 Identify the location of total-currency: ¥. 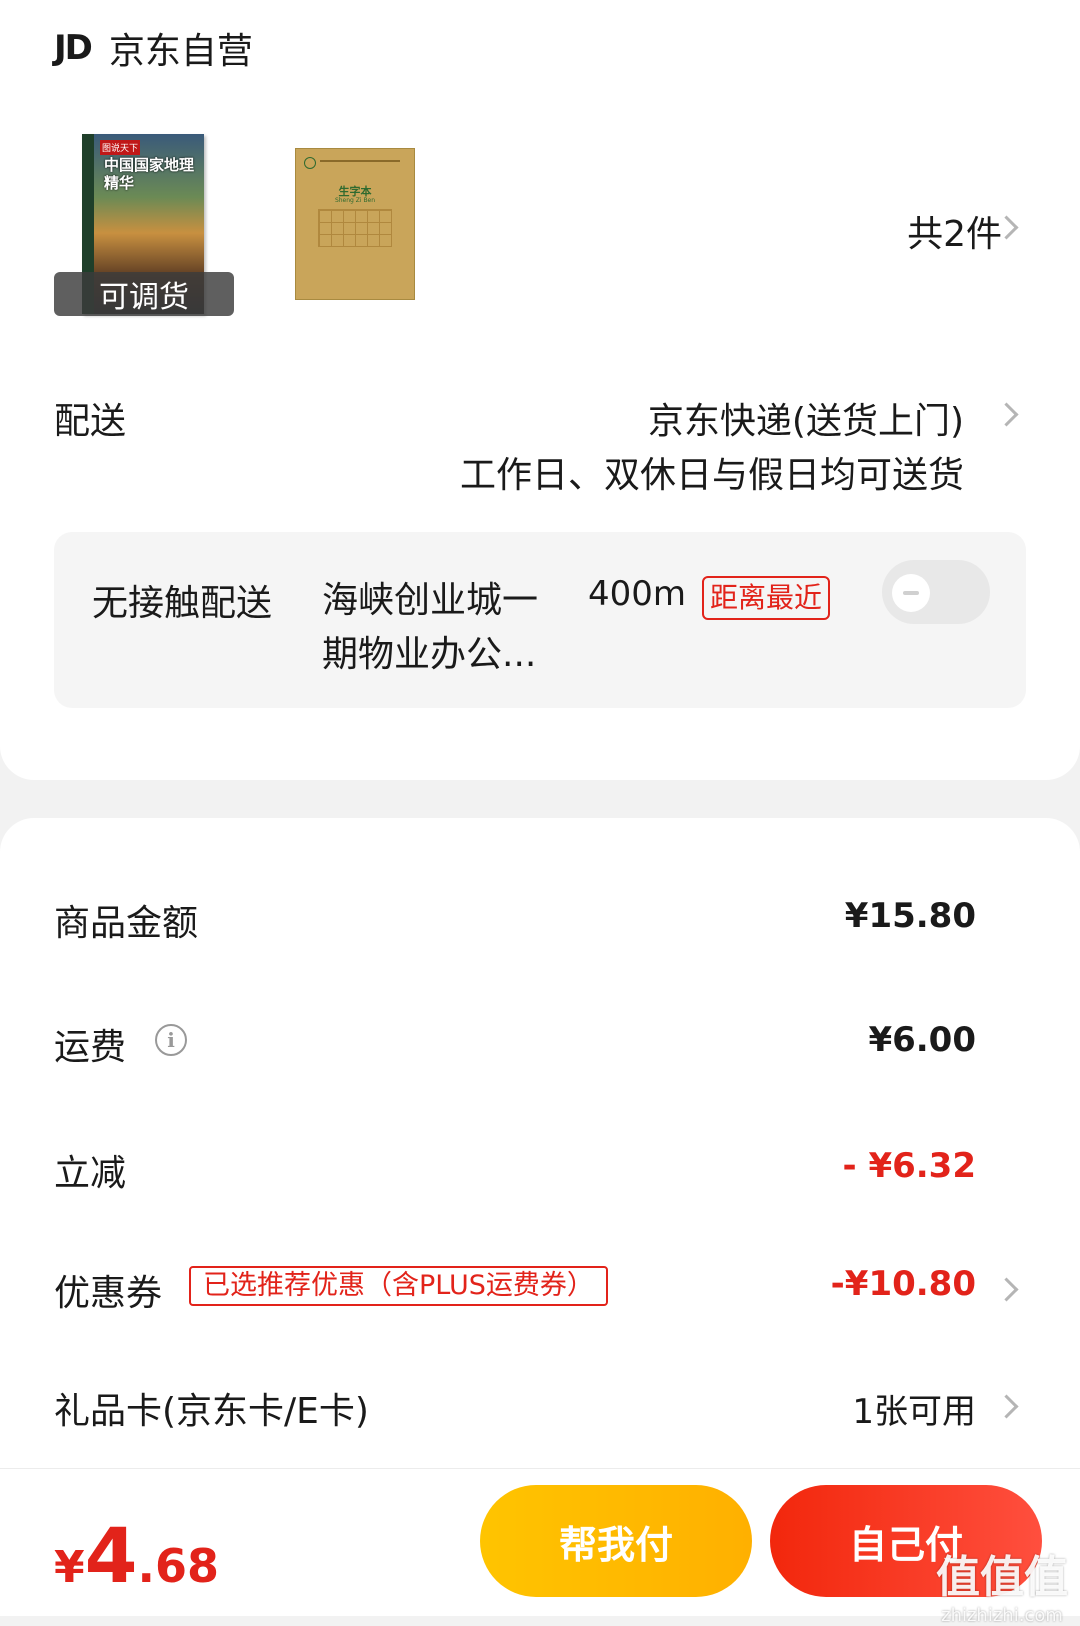
(69, 1567).